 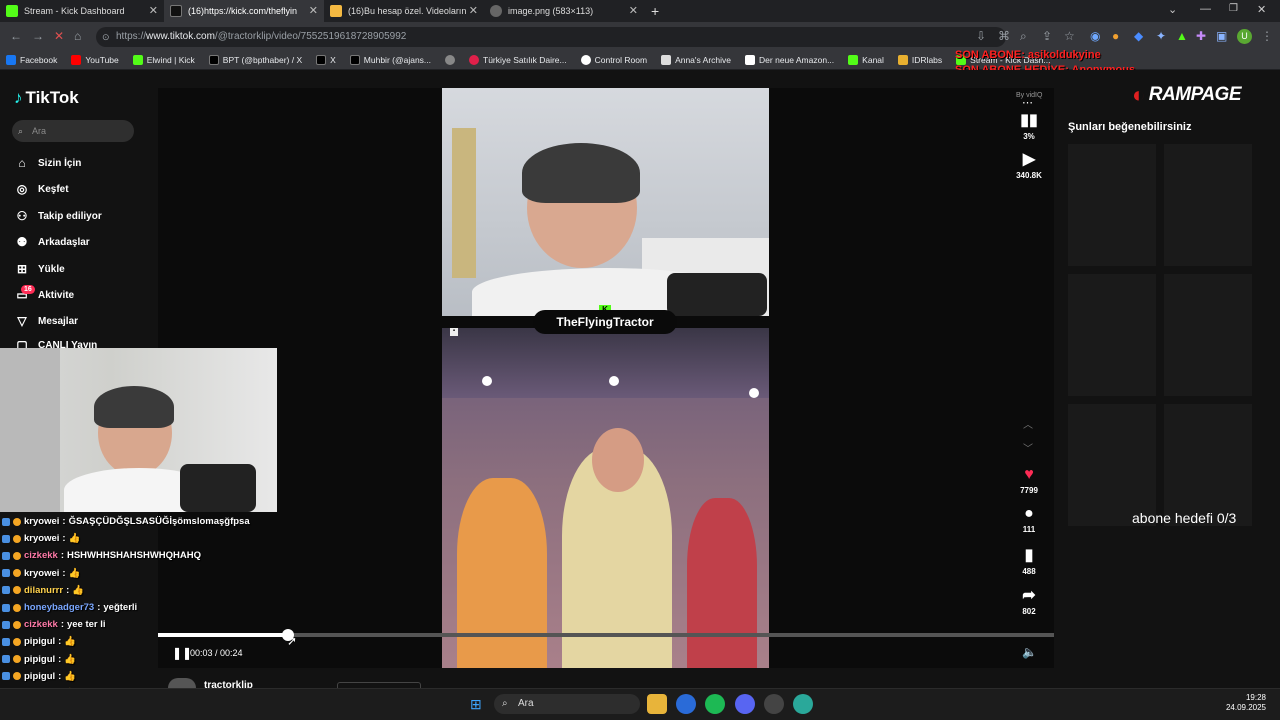 What do you see at coordinates (326, 59) in the screenshot?
I see `bookmark-x: X` at bounding box center [326, 59].